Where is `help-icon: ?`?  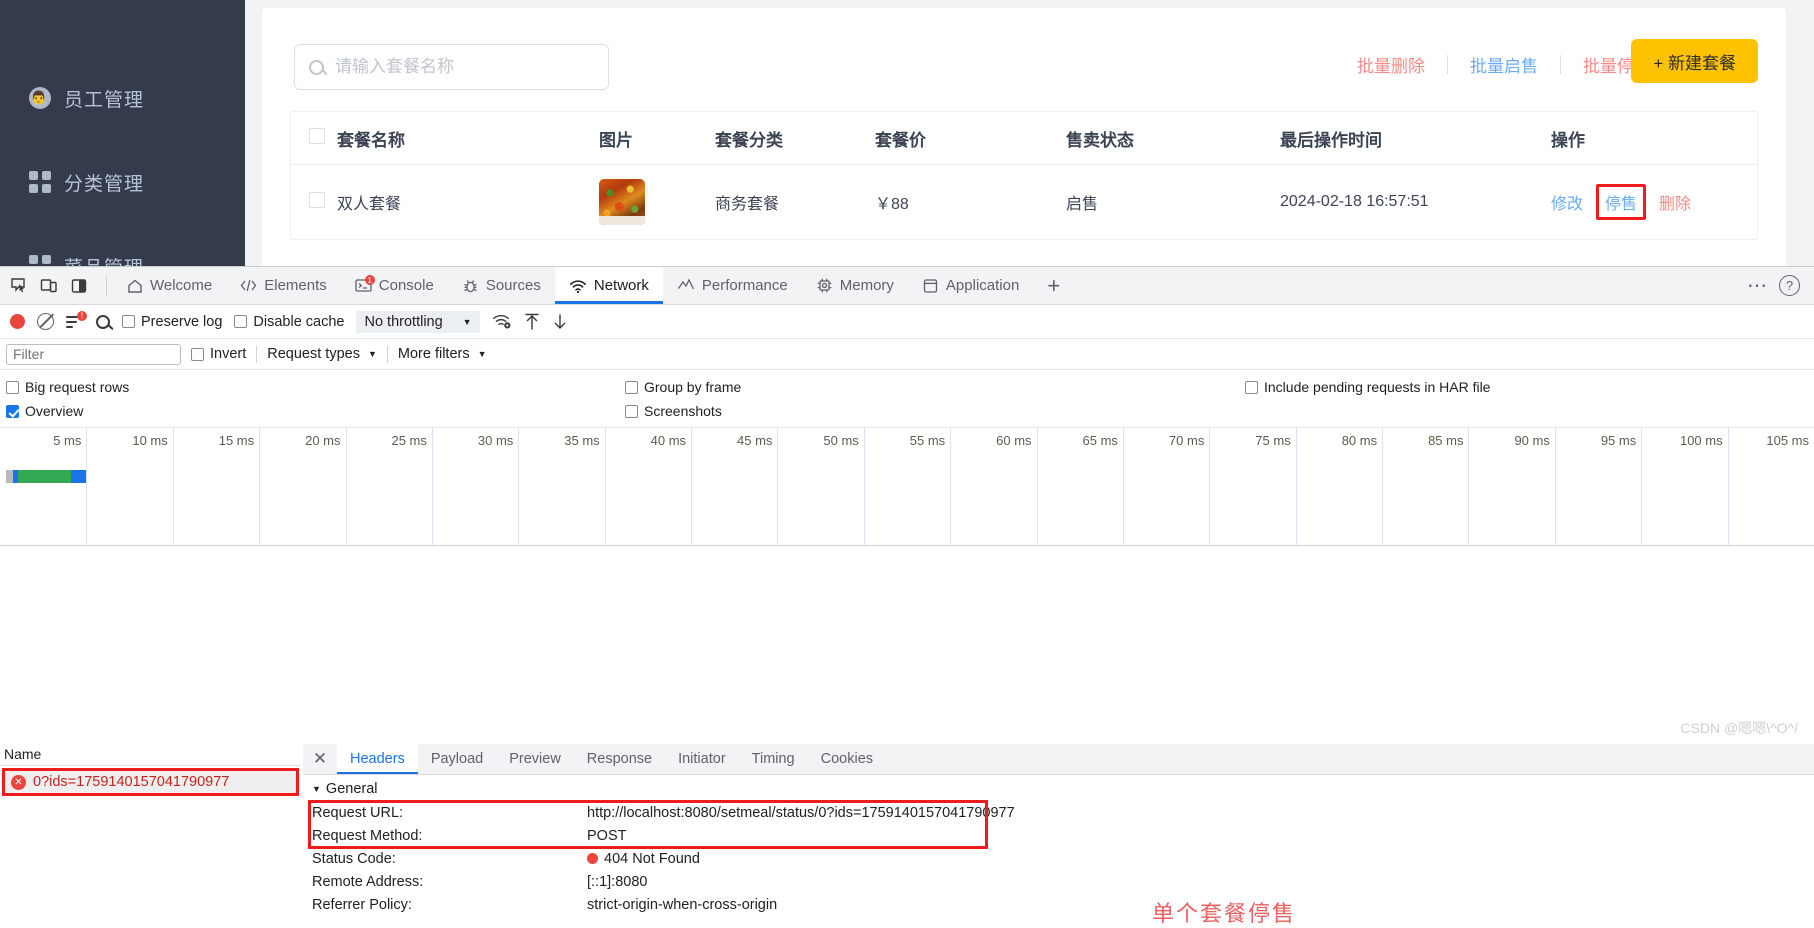
help-icon: ? is located at coordinates (1789, 285).